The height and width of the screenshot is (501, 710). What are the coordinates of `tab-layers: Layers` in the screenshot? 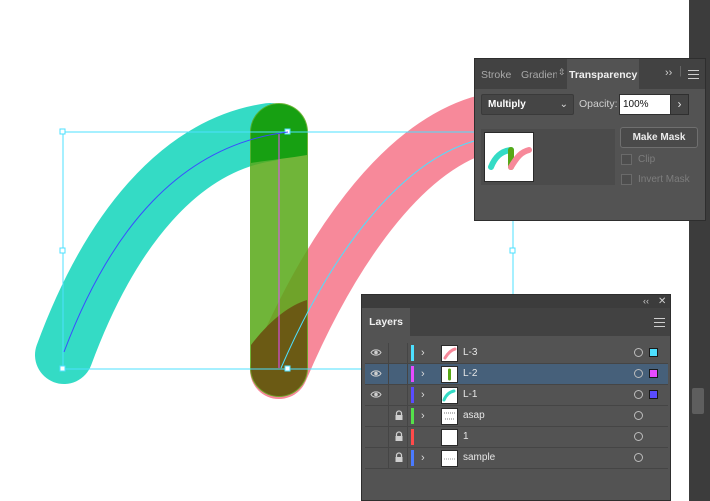 It's located at (386, 322).